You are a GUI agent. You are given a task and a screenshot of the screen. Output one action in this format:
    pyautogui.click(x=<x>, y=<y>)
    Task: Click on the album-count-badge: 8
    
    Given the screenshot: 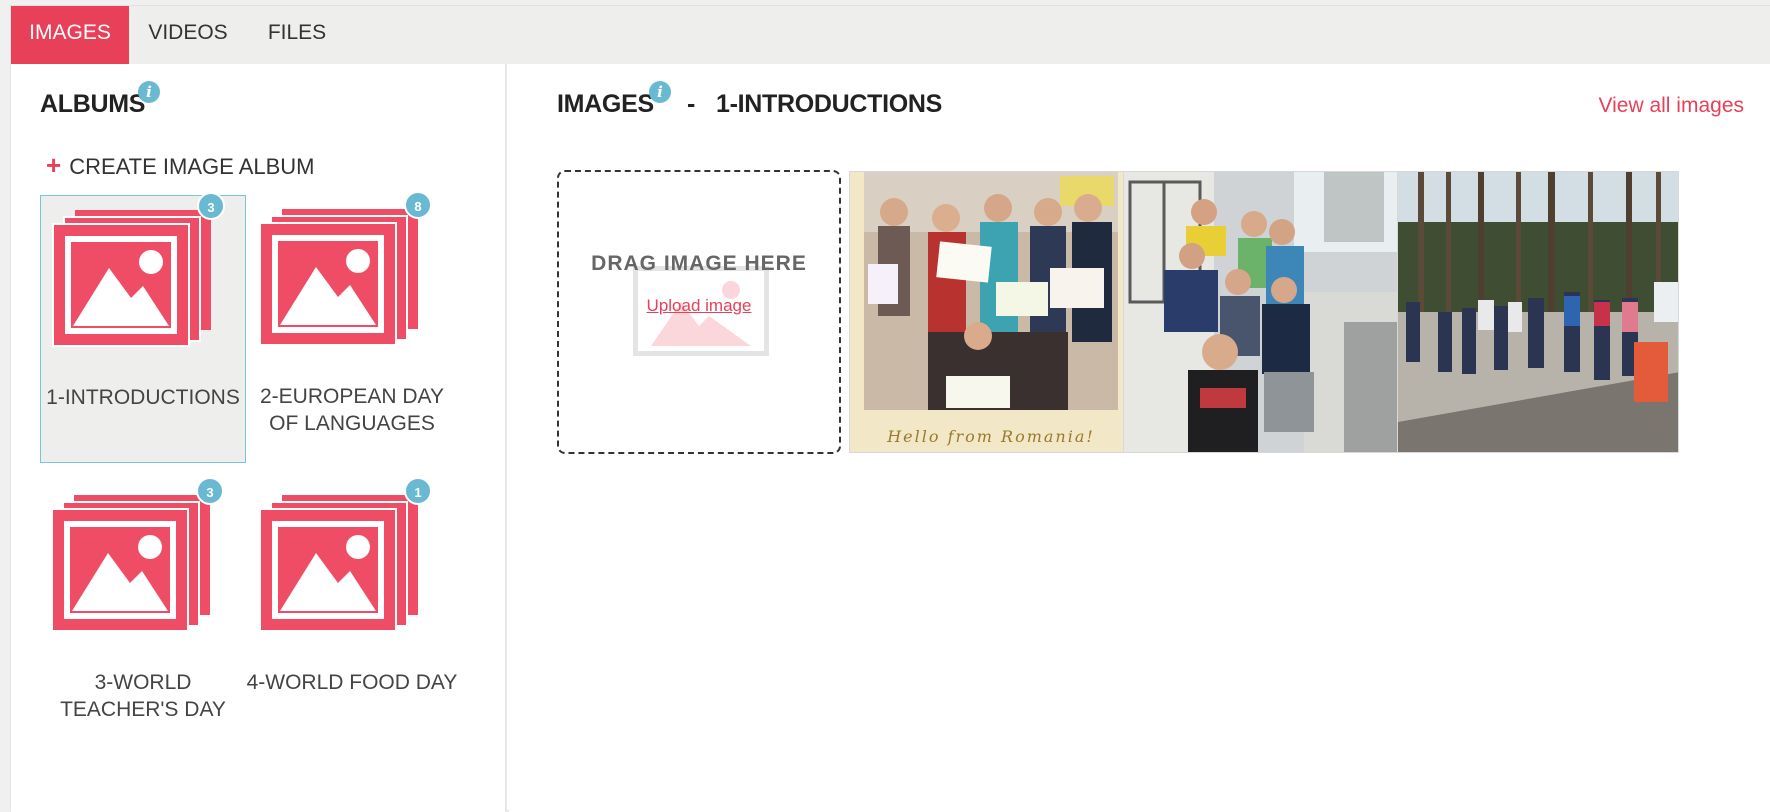 What is the action you would take?
    pyautogui.click(x=418, y=205)
    